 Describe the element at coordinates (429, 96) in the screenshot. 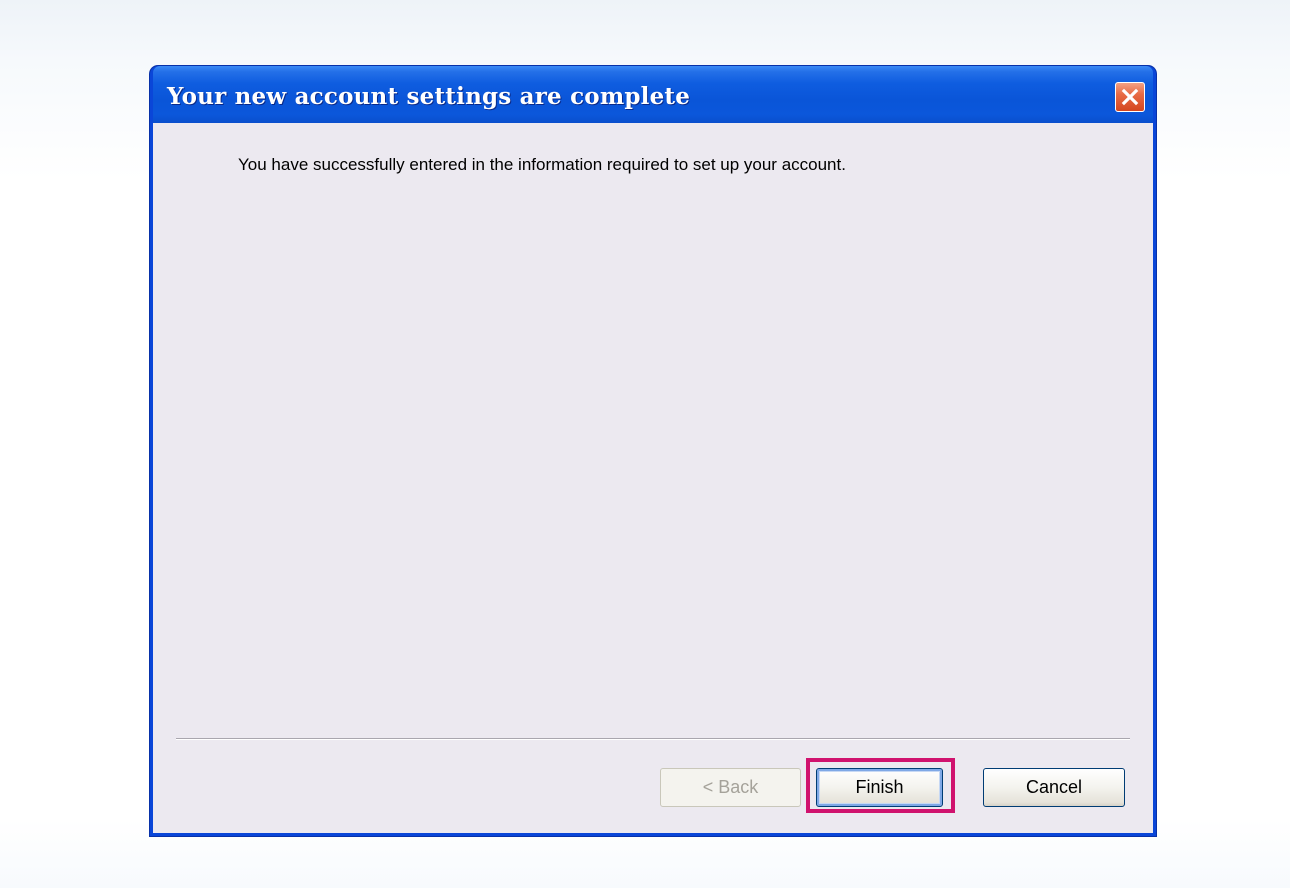

I see `dialog-title: Your new account settings are complete` at that location.